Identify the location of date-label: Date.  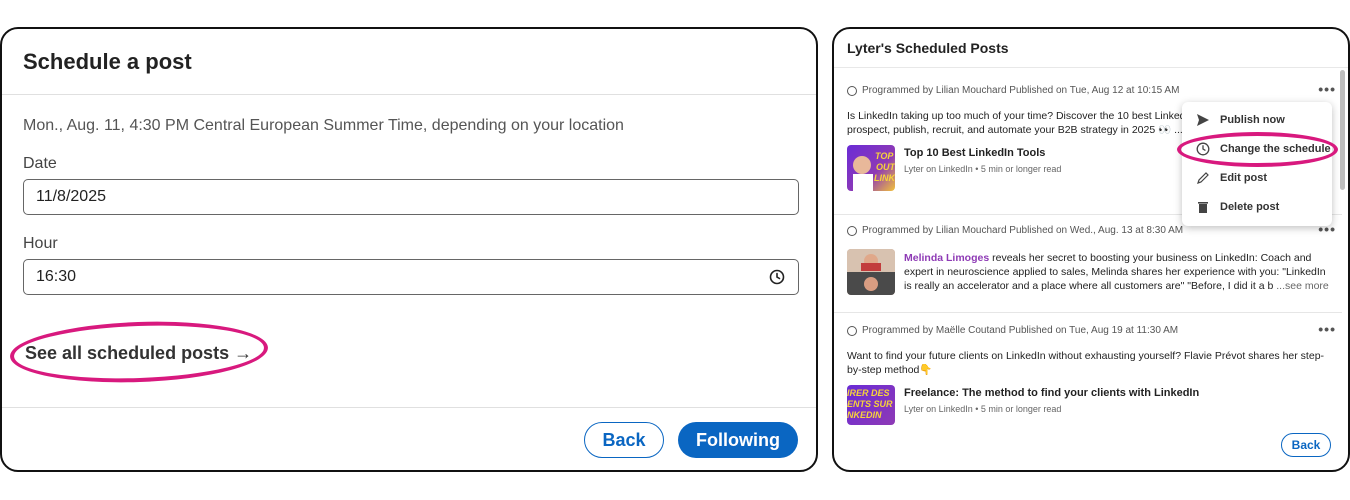
(40, 163).